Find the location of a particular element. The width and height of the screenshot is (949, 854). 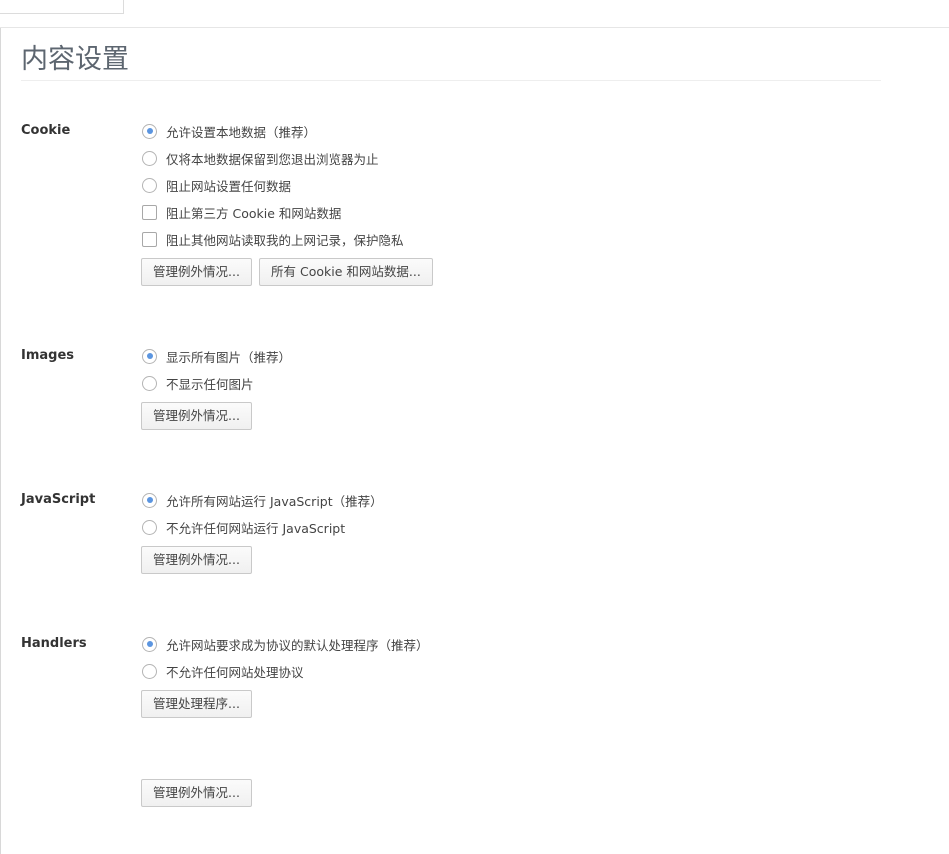

handlers-block-all-radio: 不允许任何网站处理协议 is located at coordinates (223, 671).